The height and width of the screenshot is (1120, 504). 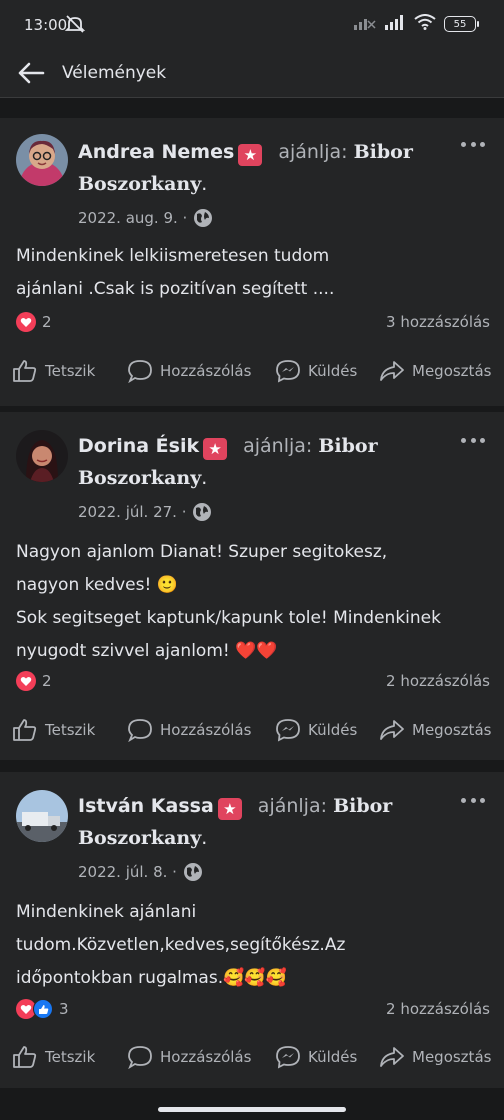 I want to click on reactions-row: 2 3 hozzászólás, so click(x=253, y=322).